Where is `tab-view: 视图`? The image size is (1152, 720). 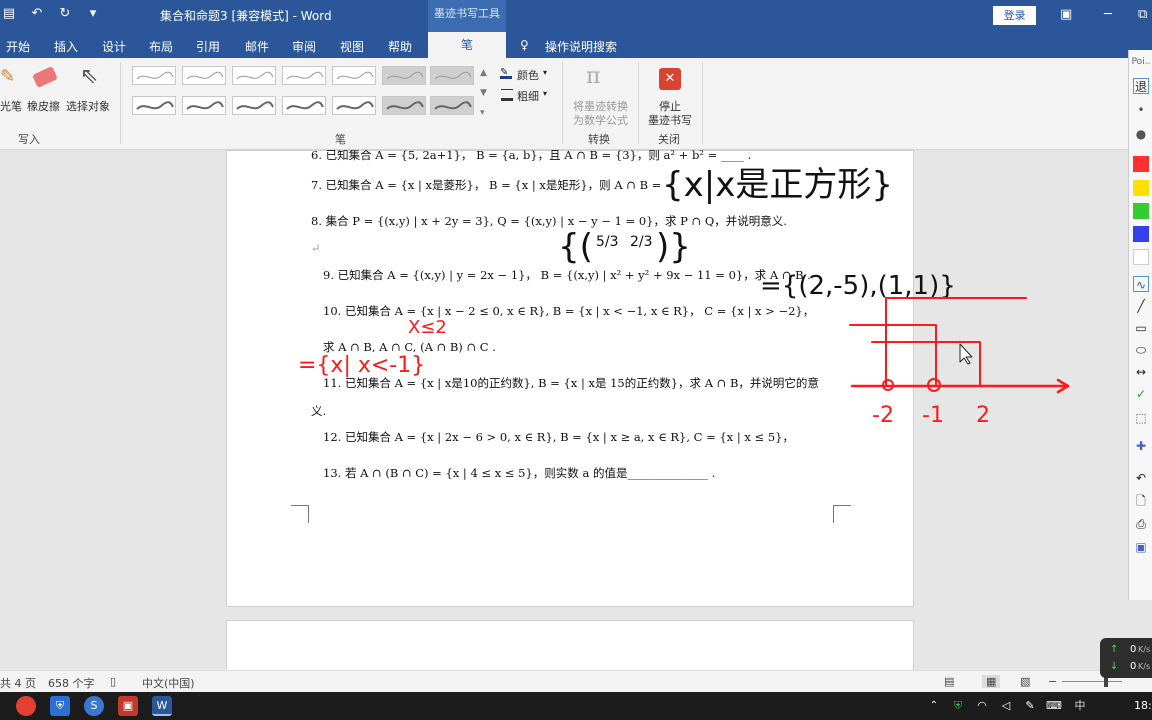
tab-view: 视图 is located at coordinates (352, 46).